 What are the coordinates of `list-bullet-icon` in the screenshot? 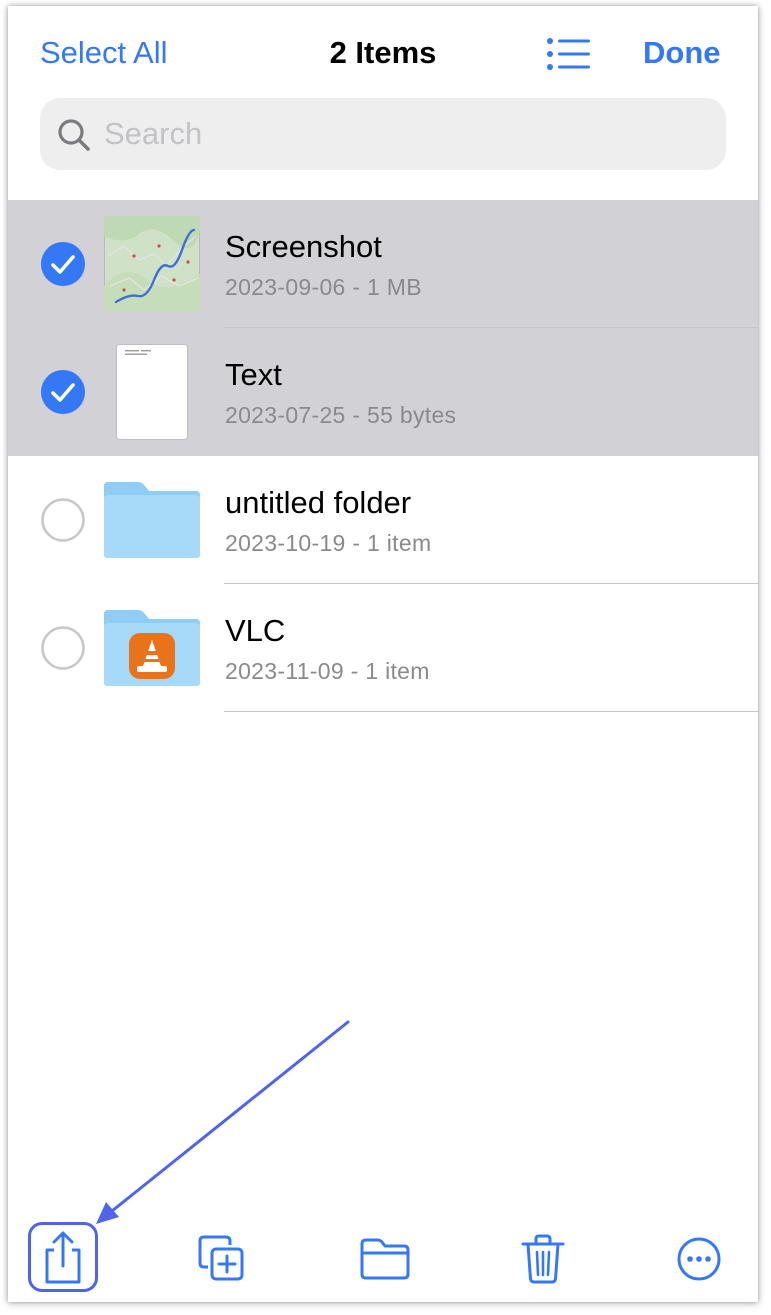 It's located at (568, 54).